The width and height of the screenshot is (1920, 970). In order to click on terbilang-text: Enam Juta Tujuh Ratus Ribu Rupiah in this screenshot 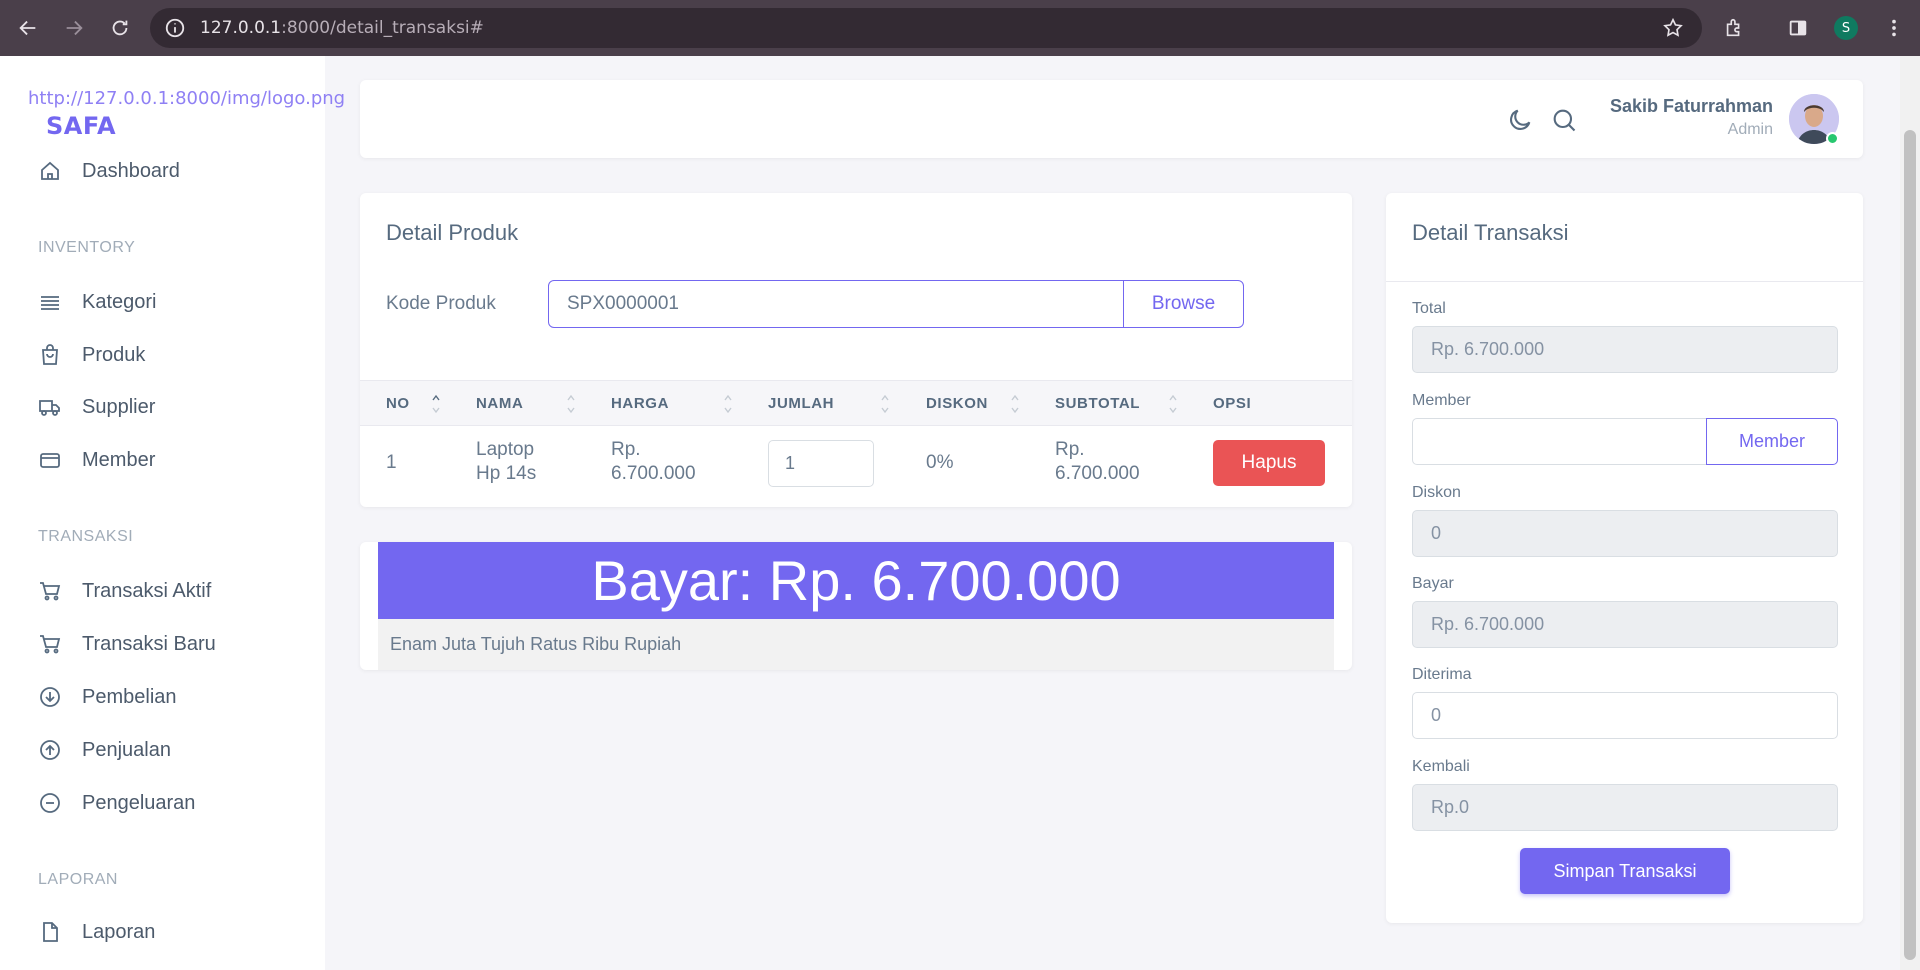, I will do `click(856, 644)`.